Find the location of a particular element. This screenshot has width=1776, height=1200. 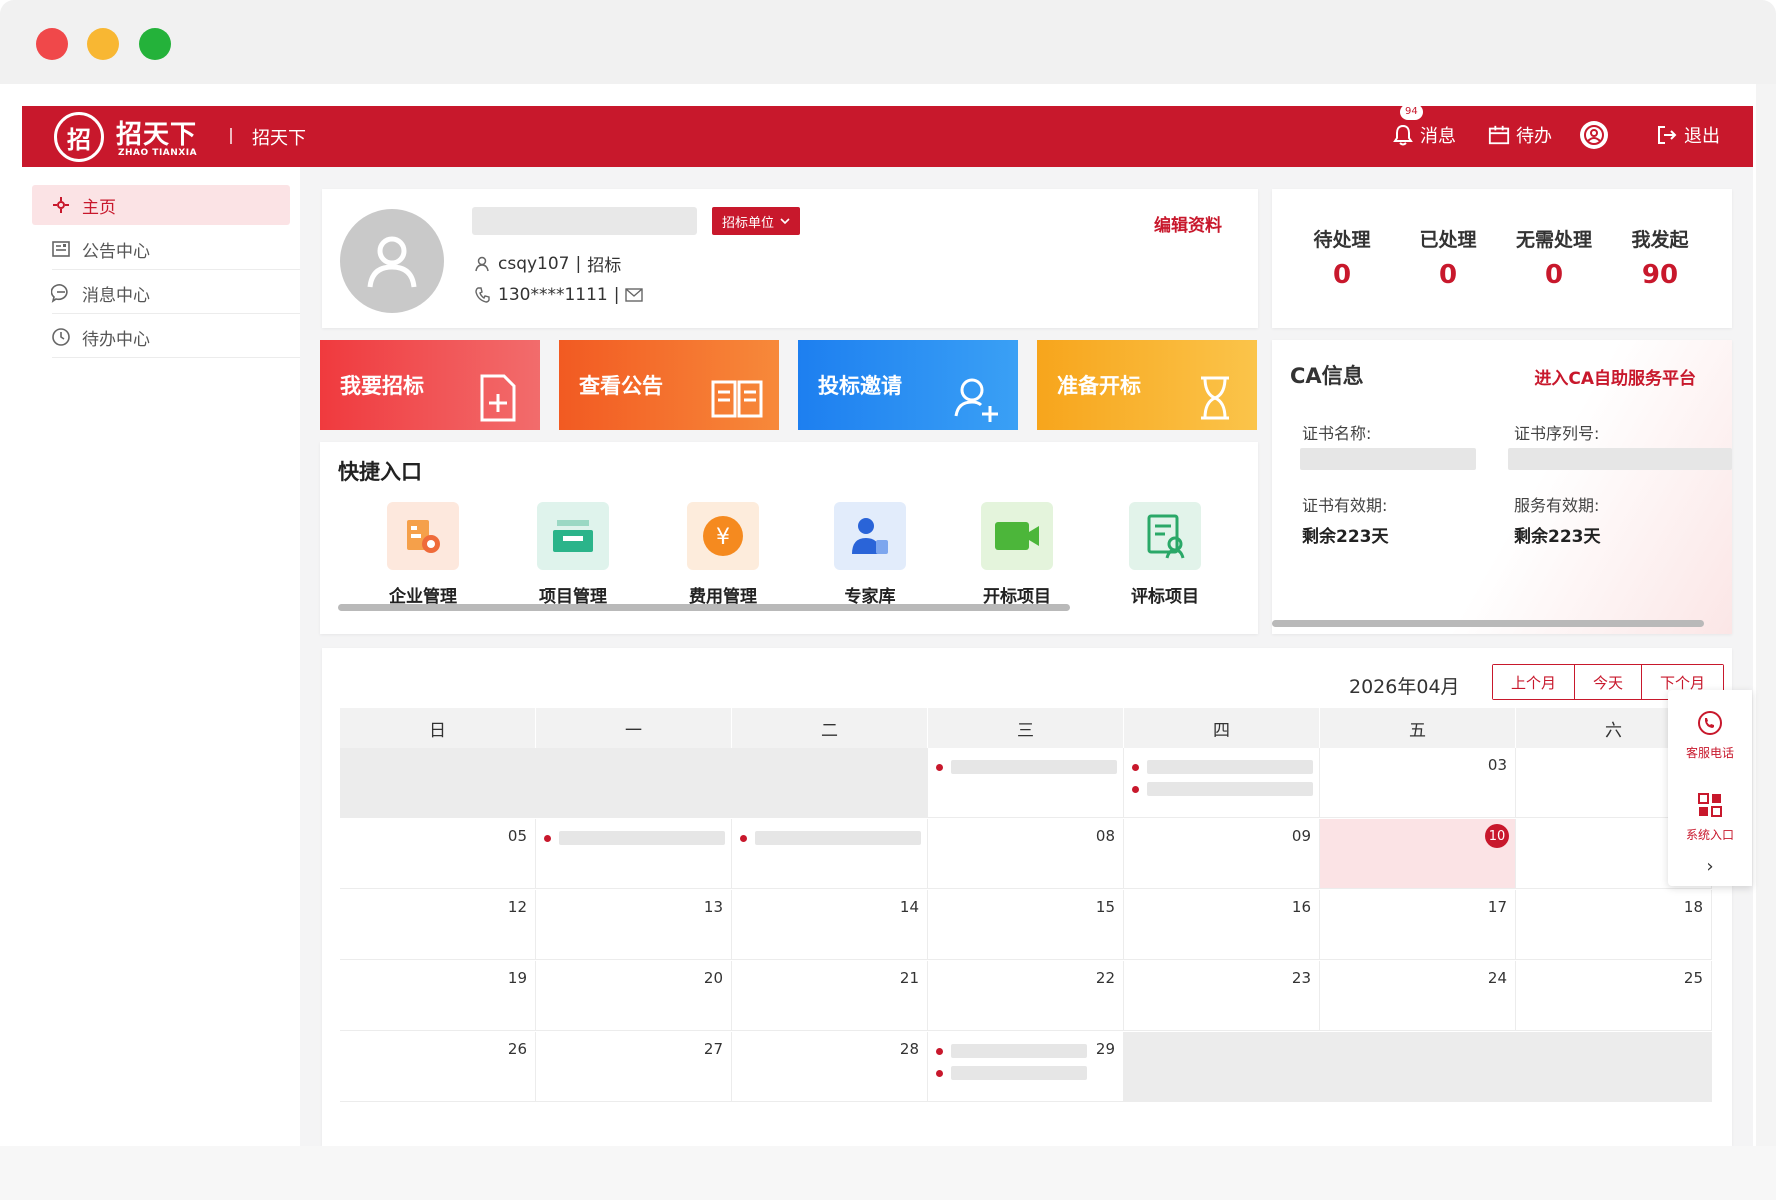

day-number: 14 is located at coordinates (909, 907).